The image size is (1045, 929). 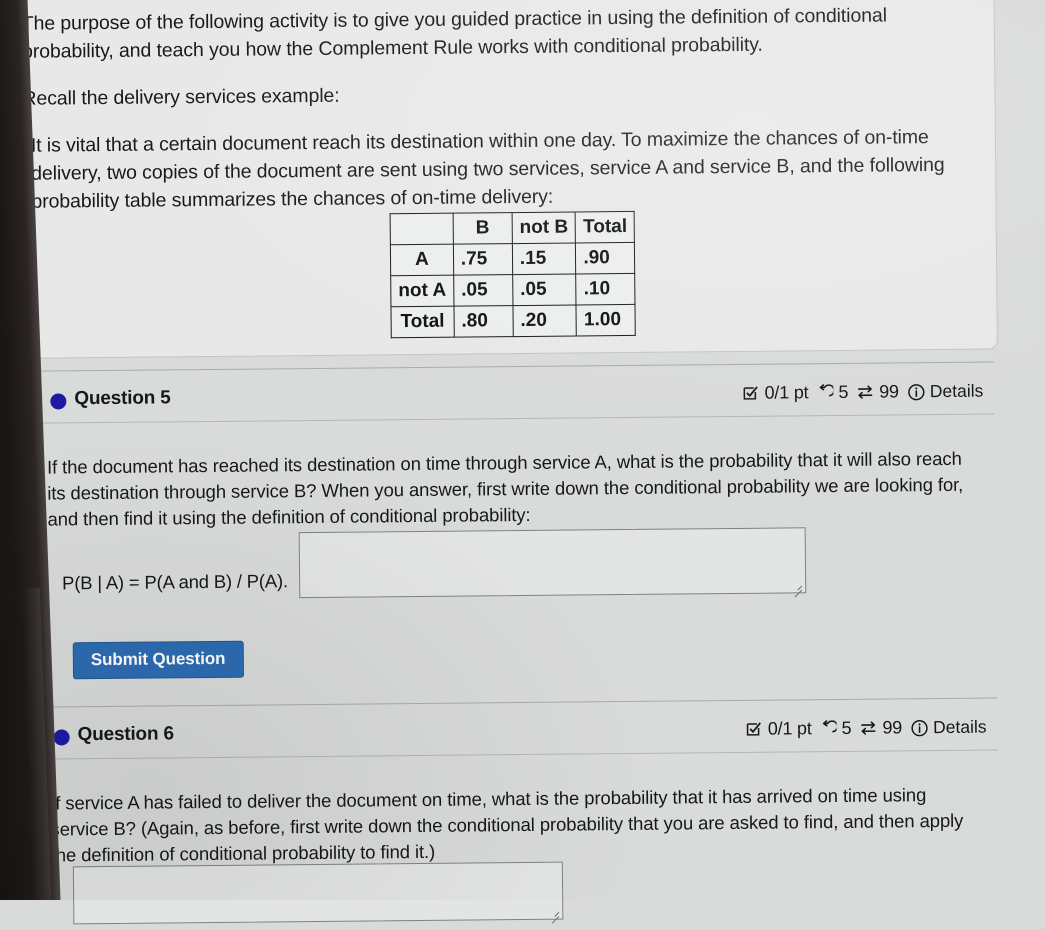 What do you see at coordinates (125, 734) in the screenshot?
I see `question-6-title: Question 6` at bounding box center [125, 734].